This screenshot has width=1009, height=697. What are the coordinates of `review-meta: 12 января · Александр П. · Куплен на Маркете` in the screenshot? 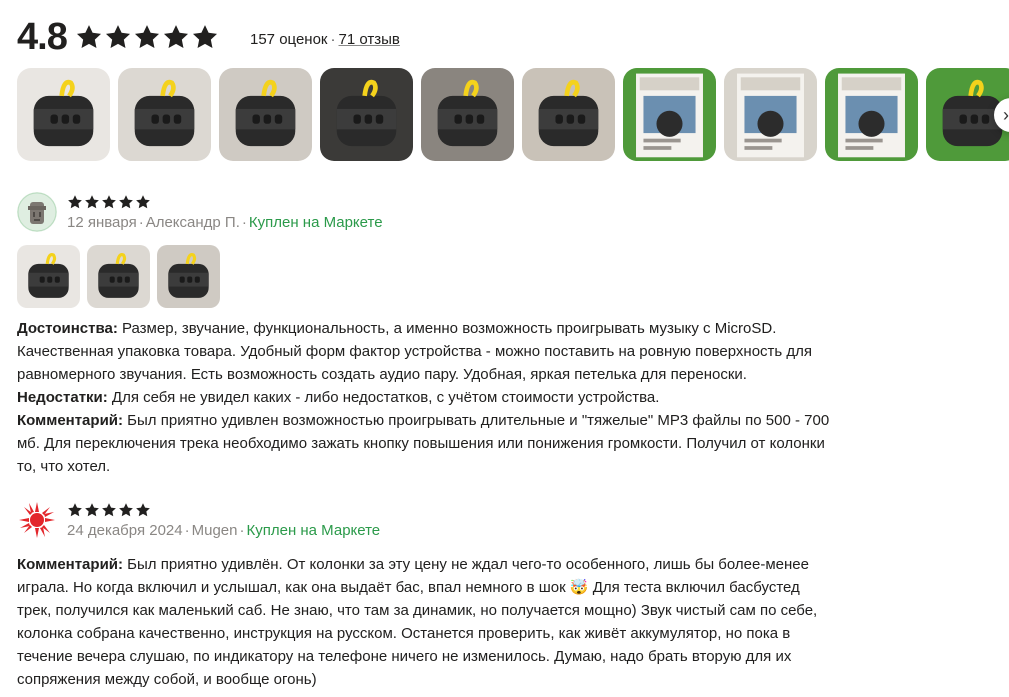 It's located at (225, 222).